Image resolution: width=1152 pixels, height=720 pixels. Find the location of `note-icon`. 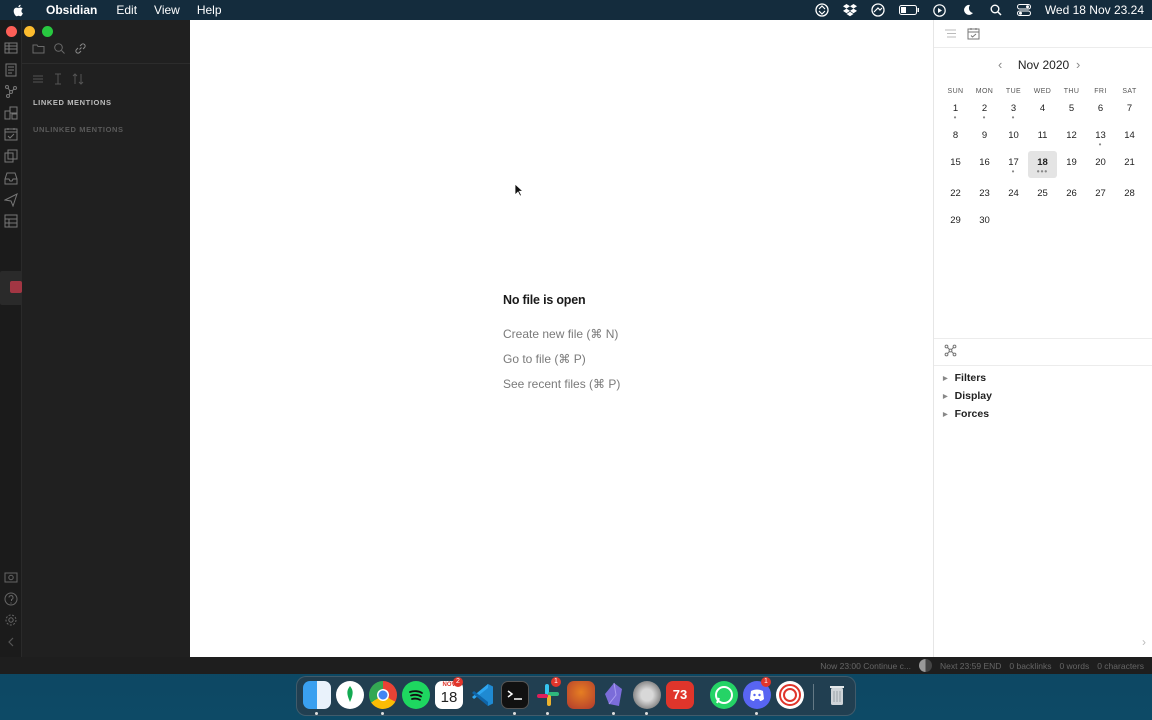

note-icon is located at coordinates (11, 70).